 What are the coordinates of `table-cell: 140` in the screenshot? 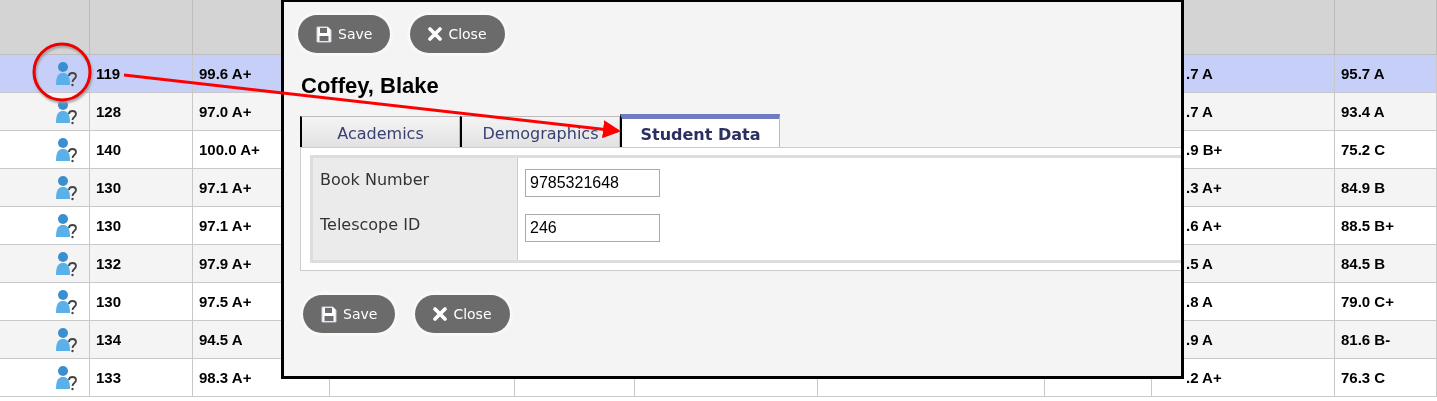 It's located at (141, 150).